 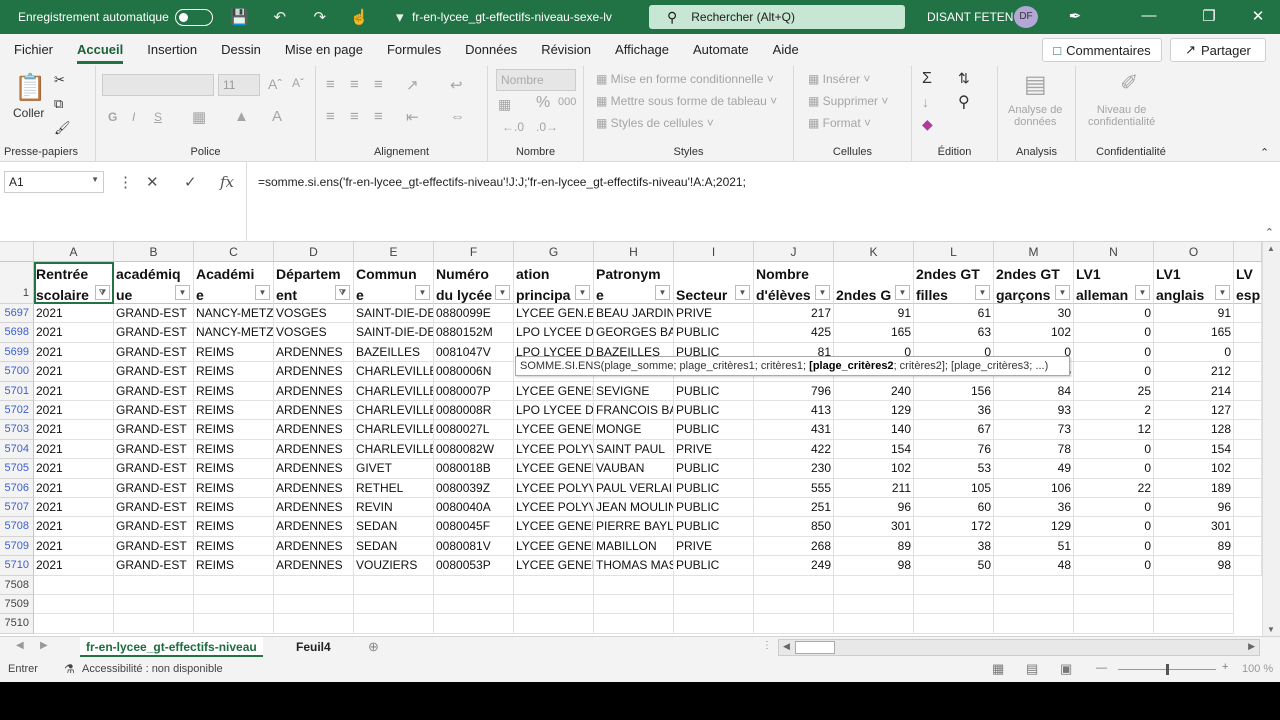 I want to click on header-cell-h: Patronym e ▼, so click(x=634, y=283).